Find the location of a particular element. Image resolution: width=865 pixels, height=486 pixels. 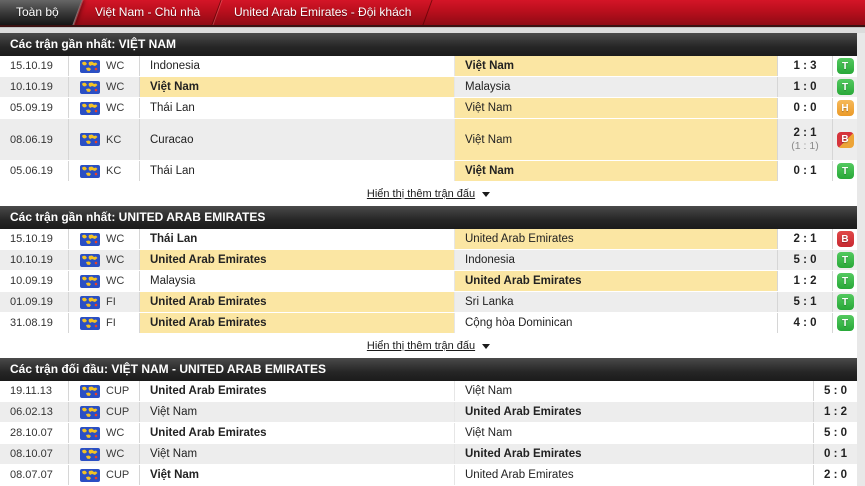

result-badge: B is located at coordinates (845, 139).